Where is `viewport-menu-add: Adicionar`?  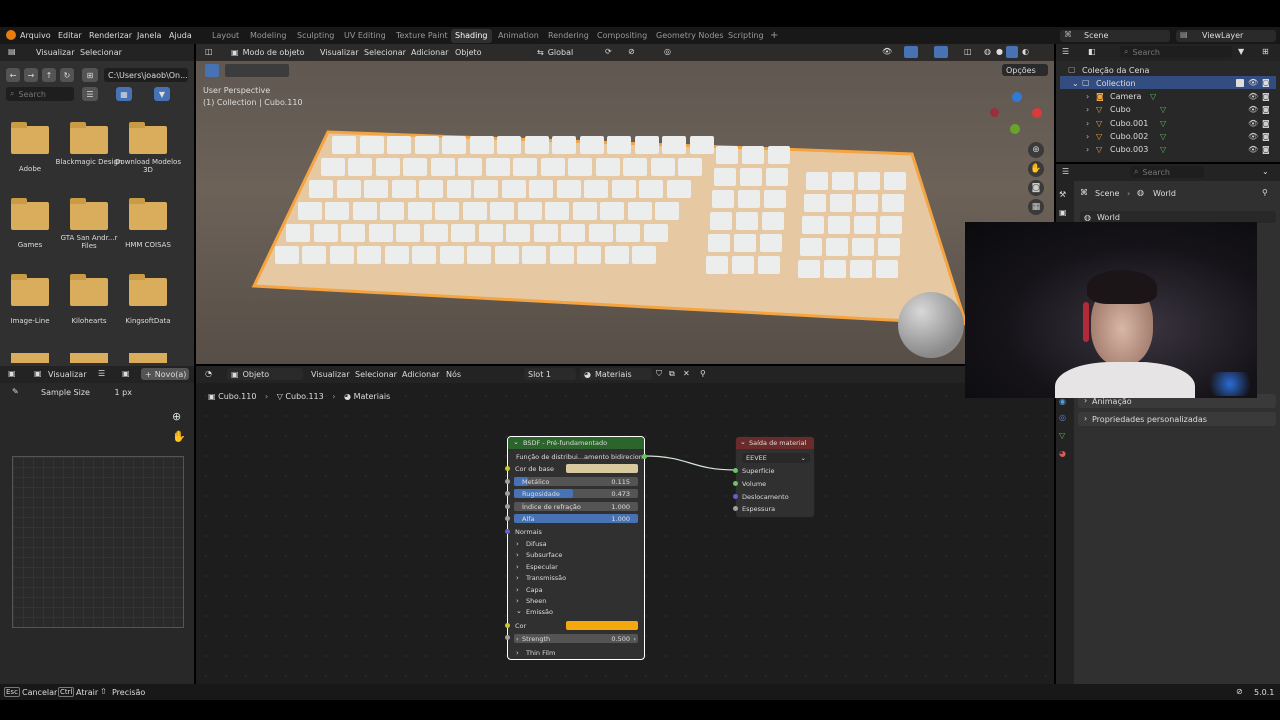 viewport-menu-add: Adicionar is located at coordinates (429, 52).